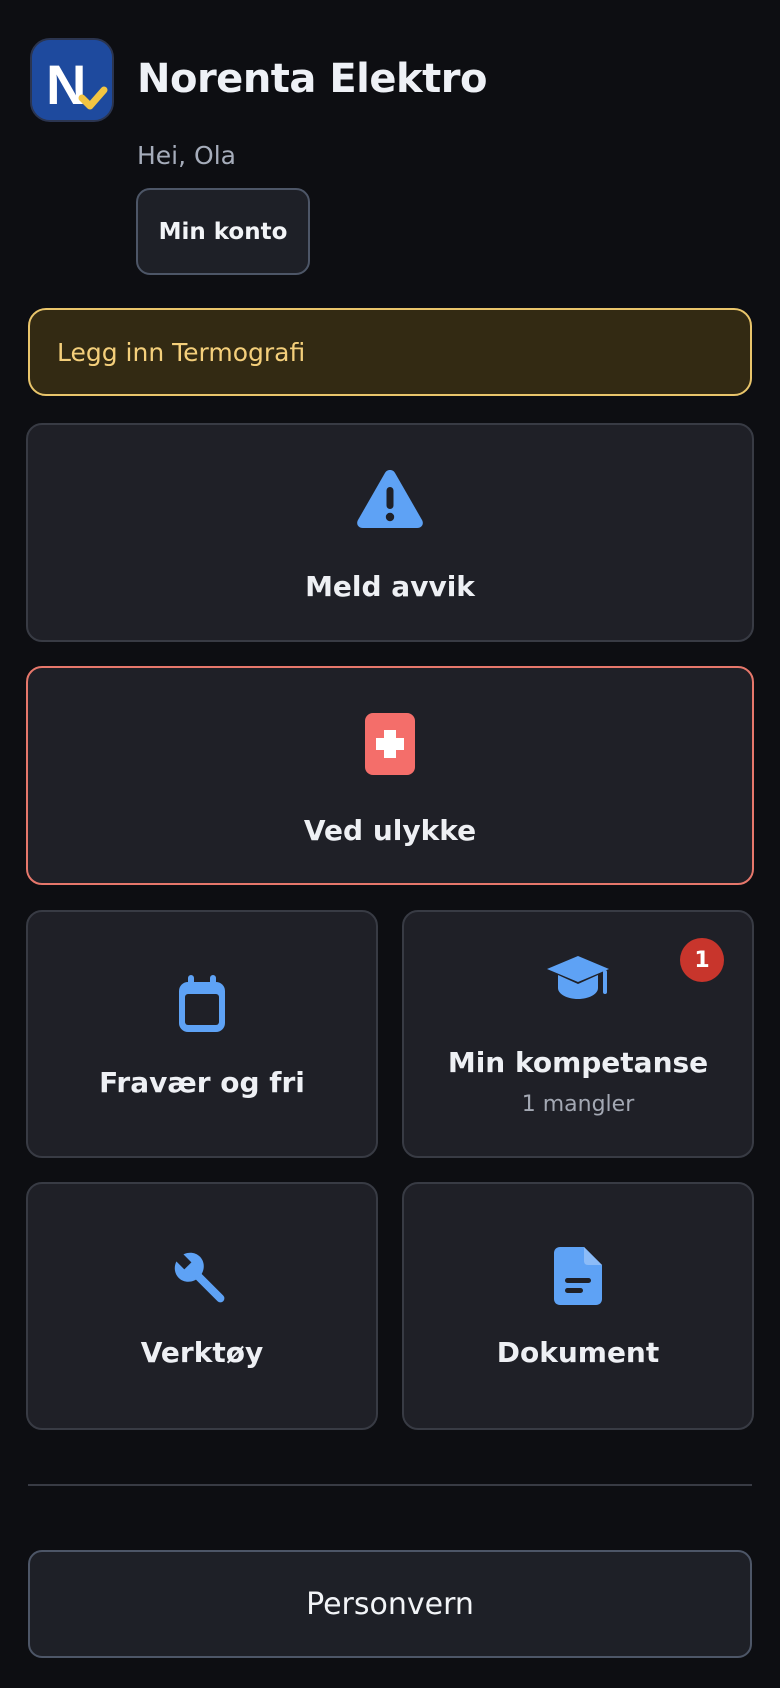 This screenshot has height=1688, width=780. I want to click on calendar-icon, so click(202, 1003).